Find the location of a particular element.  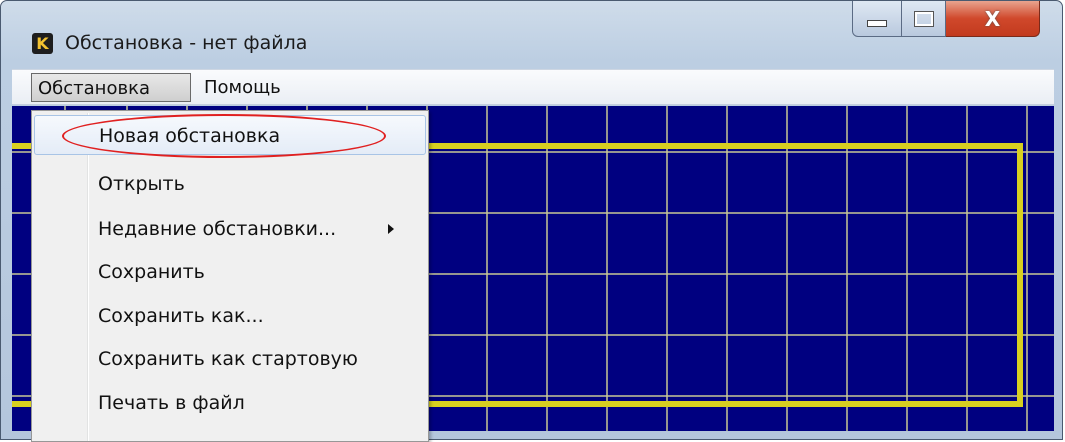

submenu-arrow-icon is located at coordinates (391, 229).